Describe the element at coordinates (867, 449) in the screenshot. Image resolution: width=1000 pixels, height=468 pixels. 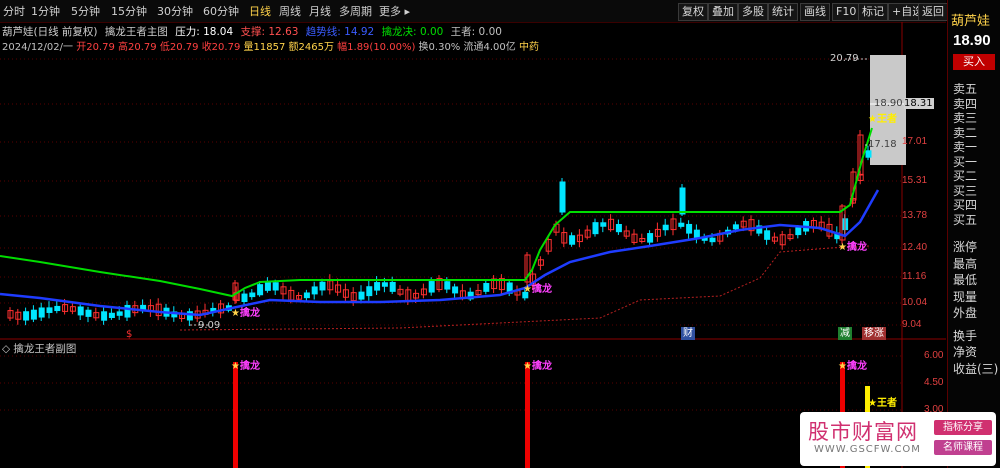
I see `watermark-url: WWW.GSCFW.COM` at that location.